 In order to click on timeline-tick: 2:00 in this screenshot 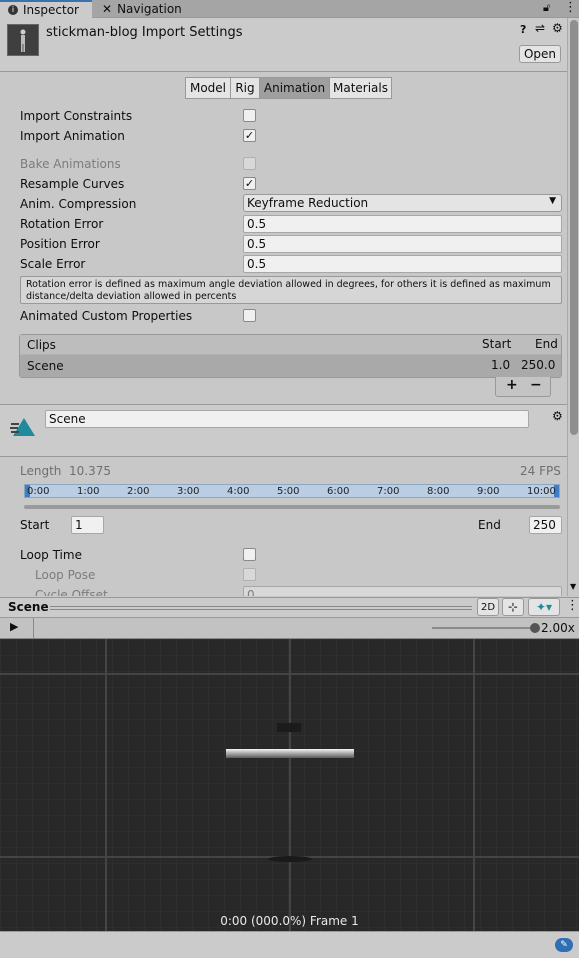, I will do `click(138, 491)`.